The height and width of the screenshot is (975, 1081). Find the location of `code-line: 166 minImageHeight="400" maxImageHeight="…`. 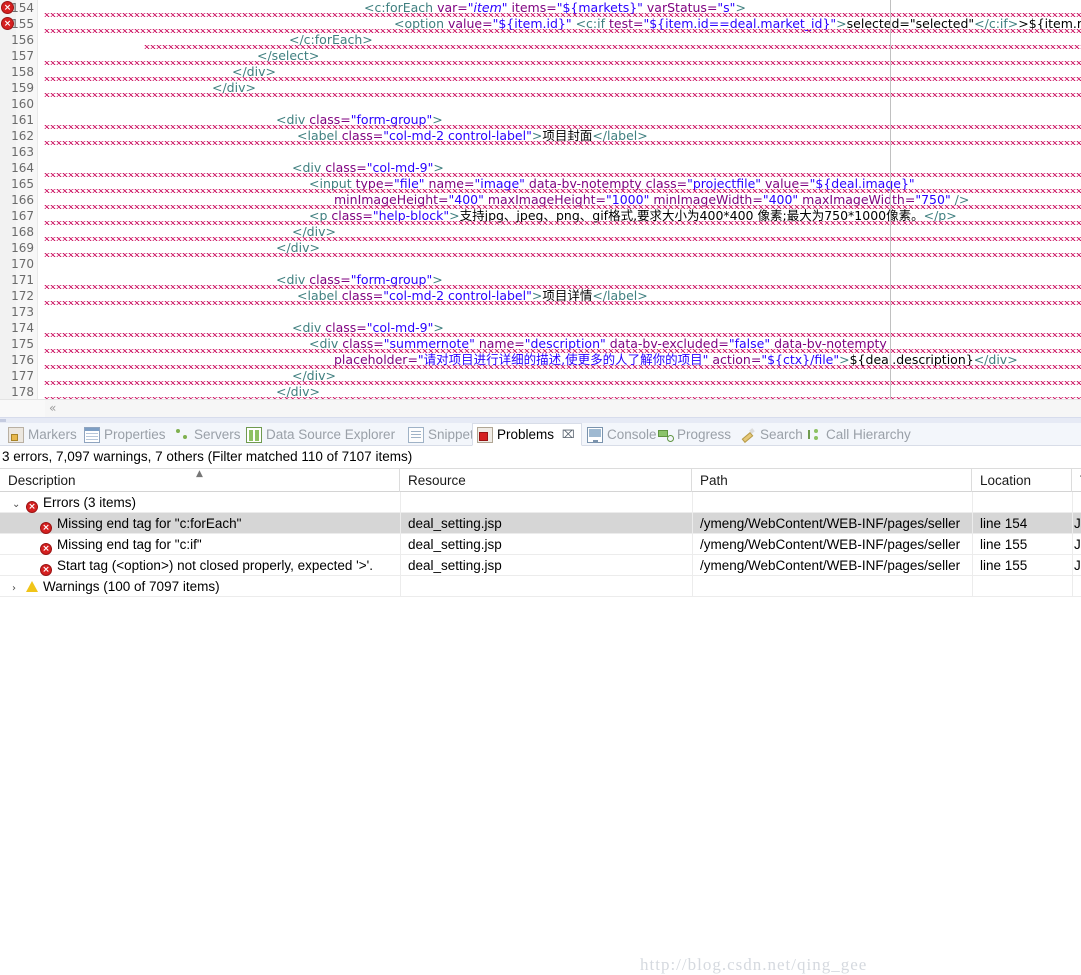

code-line: 166 minImageHeight="400" maxImageHeight="… is located at coordinates (540, 200).